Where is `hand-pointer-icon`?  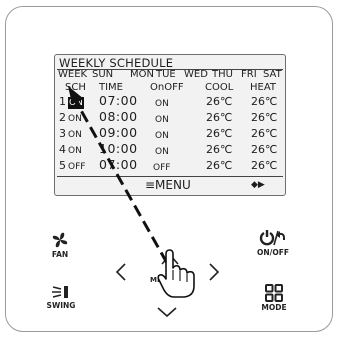
hand-pointer-icon is located at coordinates (176, 273).